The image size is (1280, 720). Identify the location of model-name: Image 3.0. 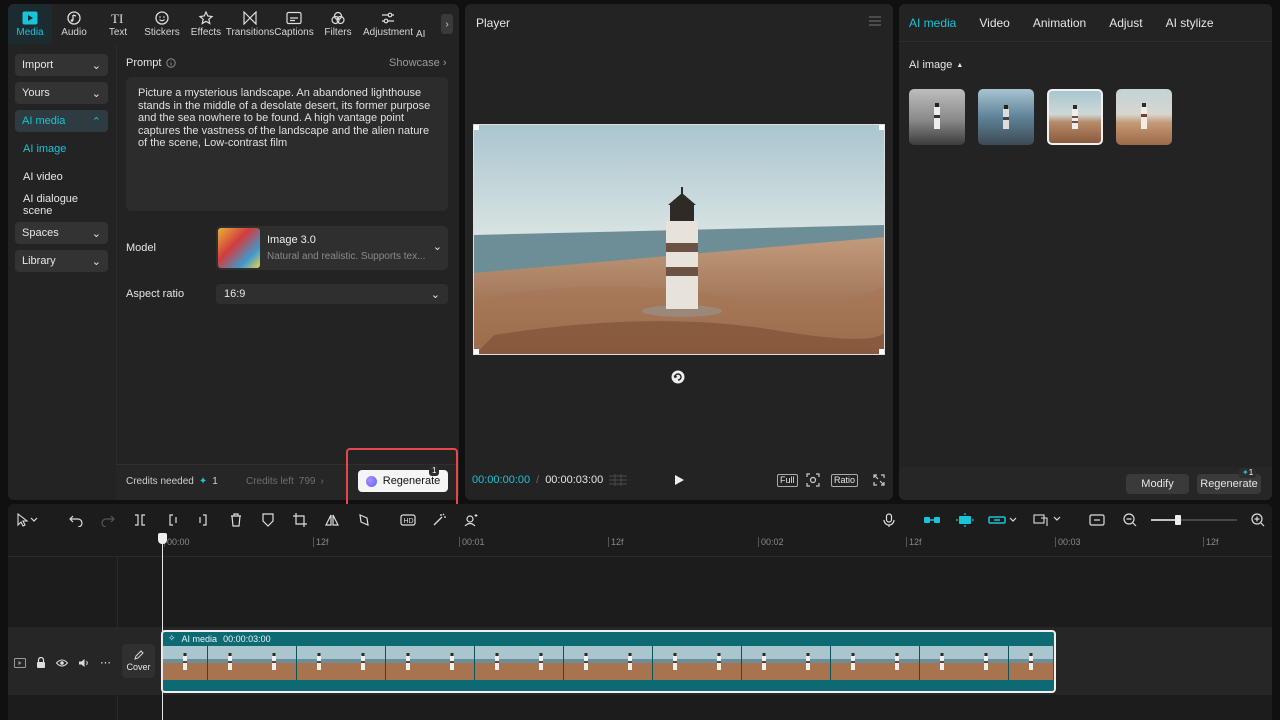
(291, 240).